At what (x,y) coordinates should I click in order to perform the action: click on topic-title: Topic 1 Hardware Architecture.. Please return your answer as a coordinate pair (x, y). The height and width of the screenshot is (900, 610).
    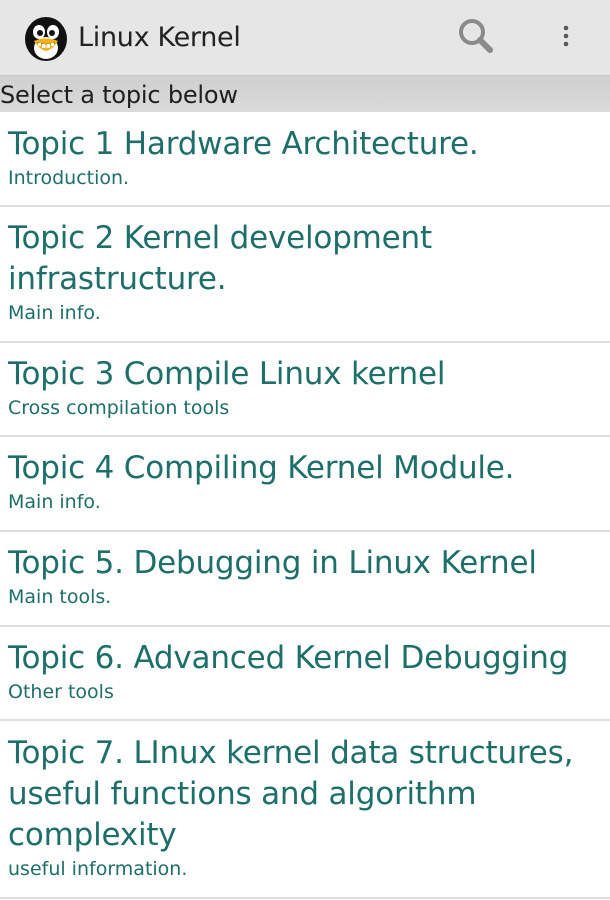
    Looking at the image, I should click on (243, 144).